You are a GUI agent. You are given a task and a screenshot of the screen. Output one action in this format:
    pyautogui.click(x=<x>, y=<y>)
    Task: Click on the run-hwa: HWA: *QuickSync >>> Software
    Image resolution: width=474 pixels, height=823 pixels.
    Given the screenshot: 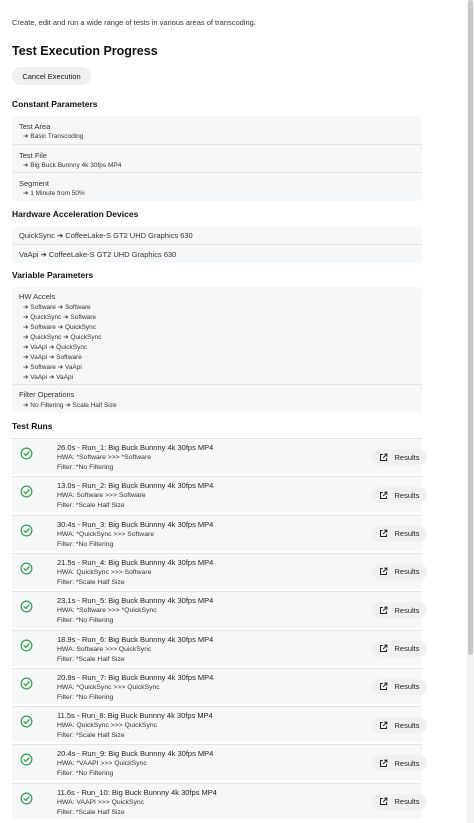 What is the action you would take?
    pyautogui.click(x=106, y=534)
    